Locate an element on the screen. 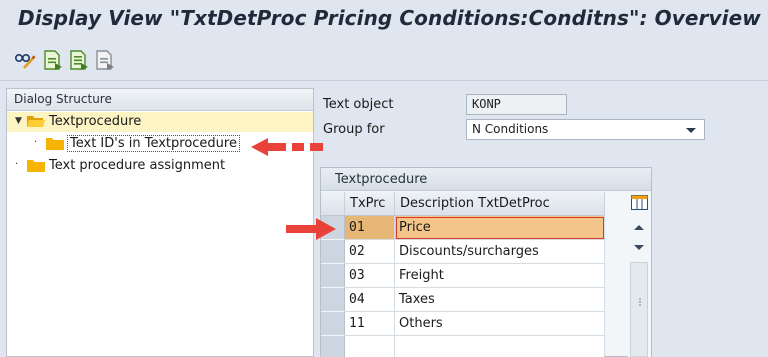 This screenshot has height=357, width=768. tree-item-label: Text ID's in Textprocedure is located at coordinates (153, 143).